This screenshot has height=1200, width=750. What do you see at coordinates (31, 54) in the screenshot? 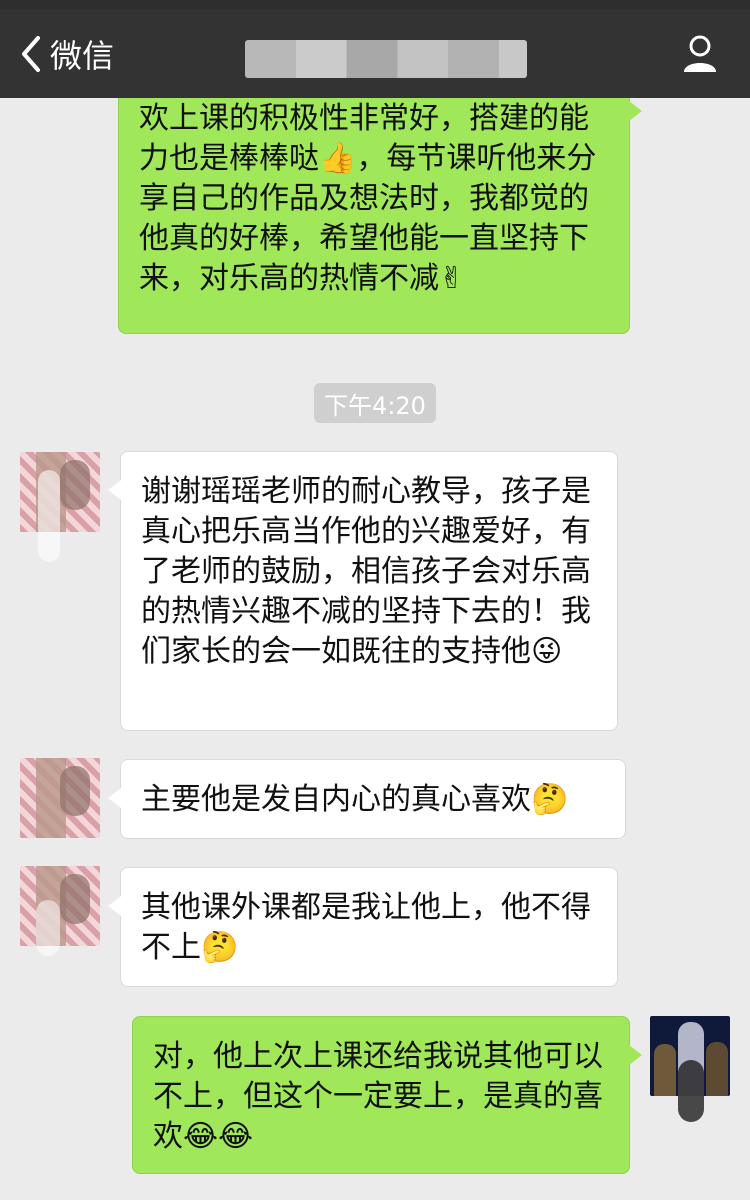
I see `chevron-left-icon` at bounding box center [31, 54].